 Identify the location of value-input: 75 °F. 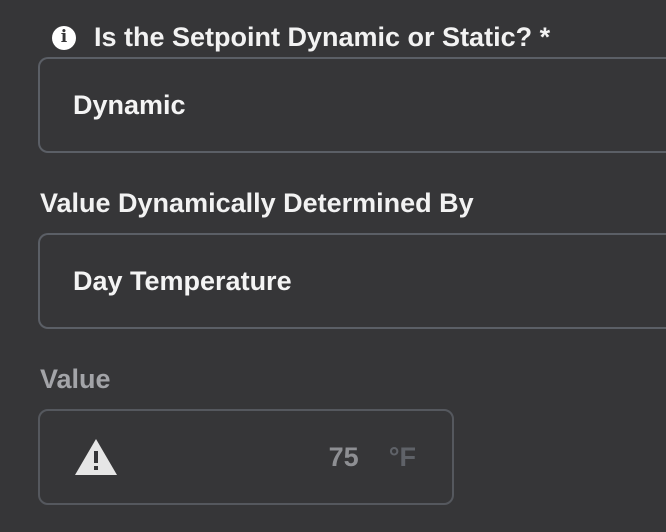
(246, 457).